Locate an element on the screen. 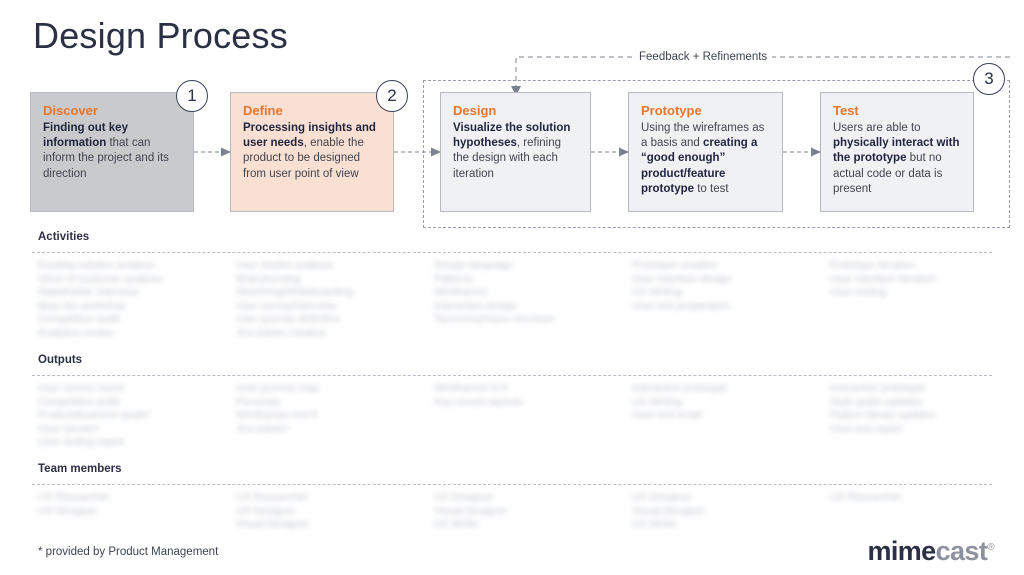 Image resolution: width=1024 pixels, height=575 pixels. column-outputs-3: Wireframes hi-fi Key screen layouts is located at coordinates (527, 416).